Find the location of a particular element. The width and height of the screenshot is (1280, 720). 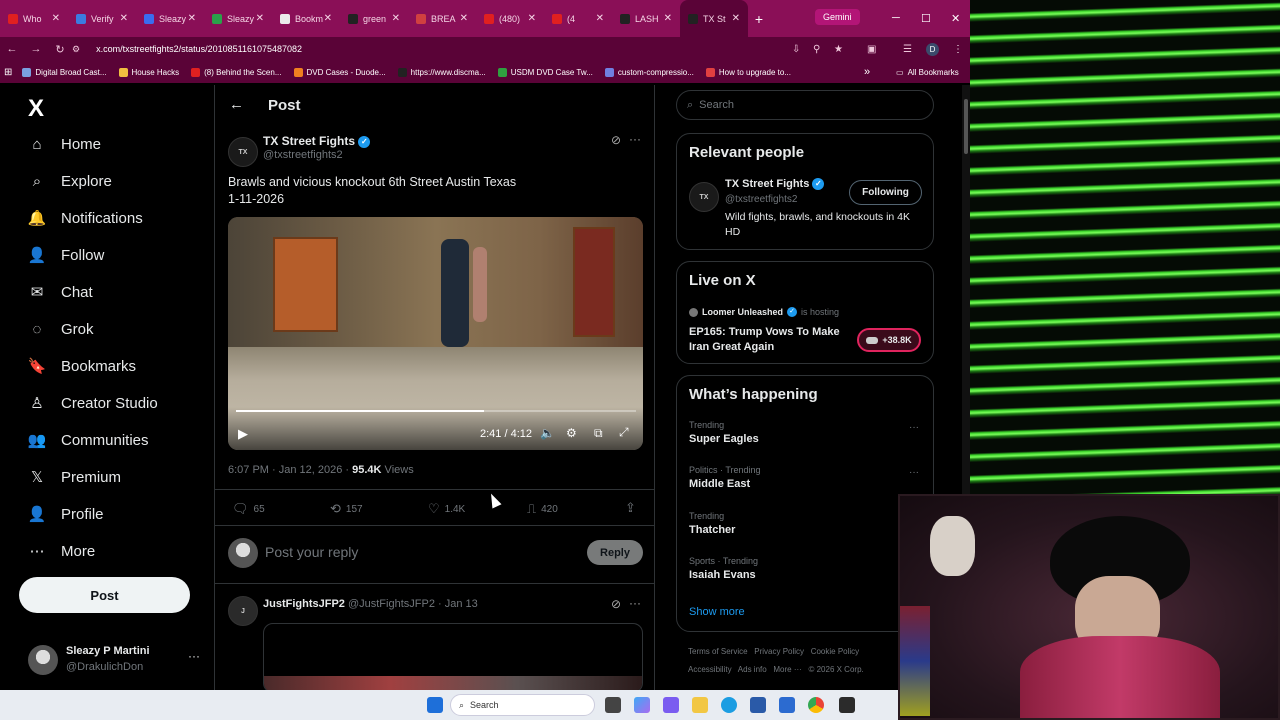

extension-icon: ▣ is located at coordinates (871, 49).